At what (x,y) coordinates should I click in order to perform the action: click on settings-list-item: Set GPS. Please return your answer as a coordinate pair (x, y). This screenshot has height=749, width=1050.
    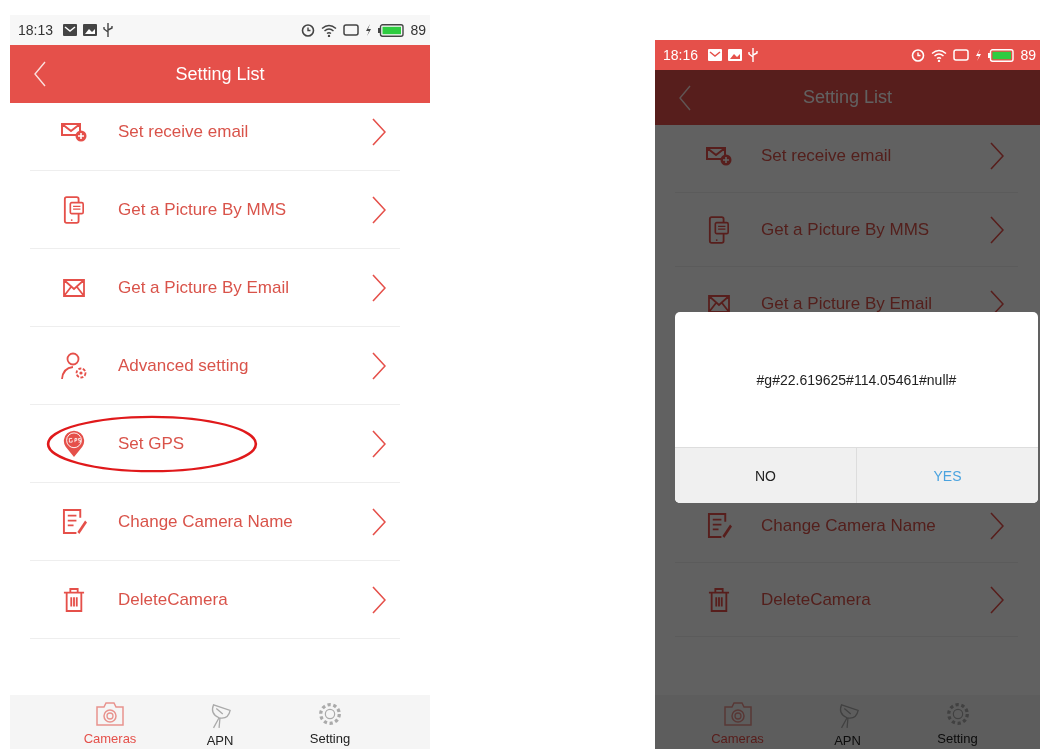
    Looking at the image, I should click on (215, 443).